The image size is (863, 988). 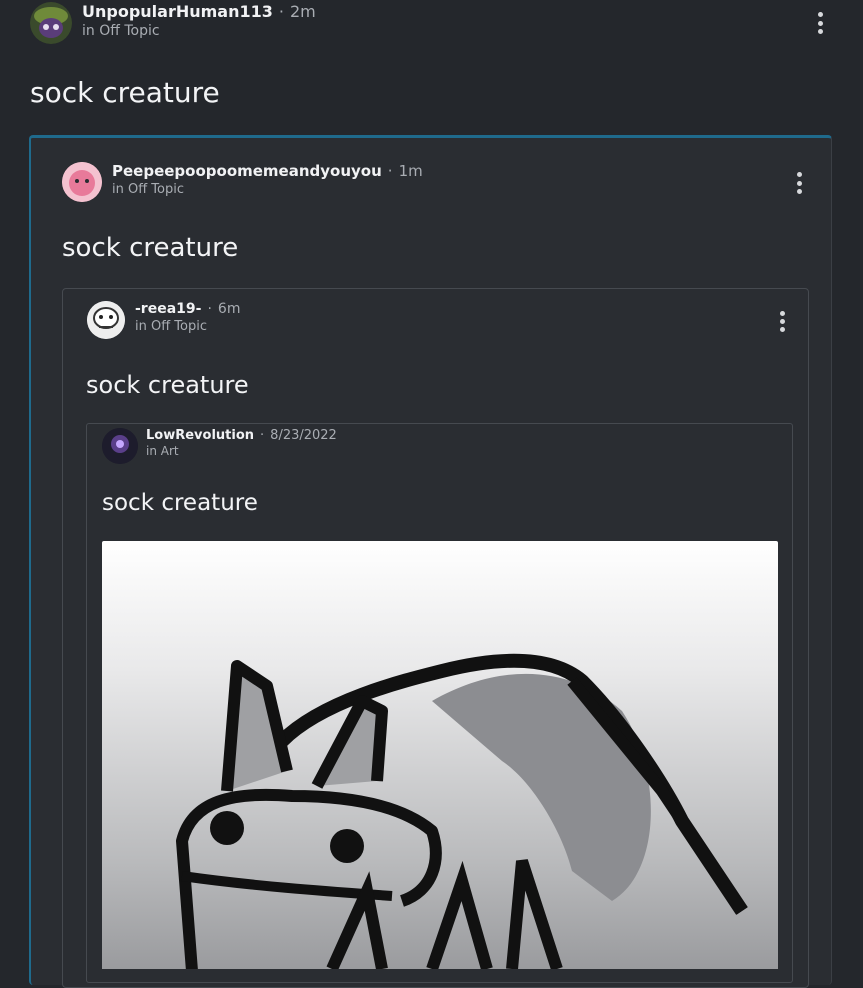 I want to click on post-meta: LowRevolution · 8/23/2022 in Art, so click(x=241, y=443).